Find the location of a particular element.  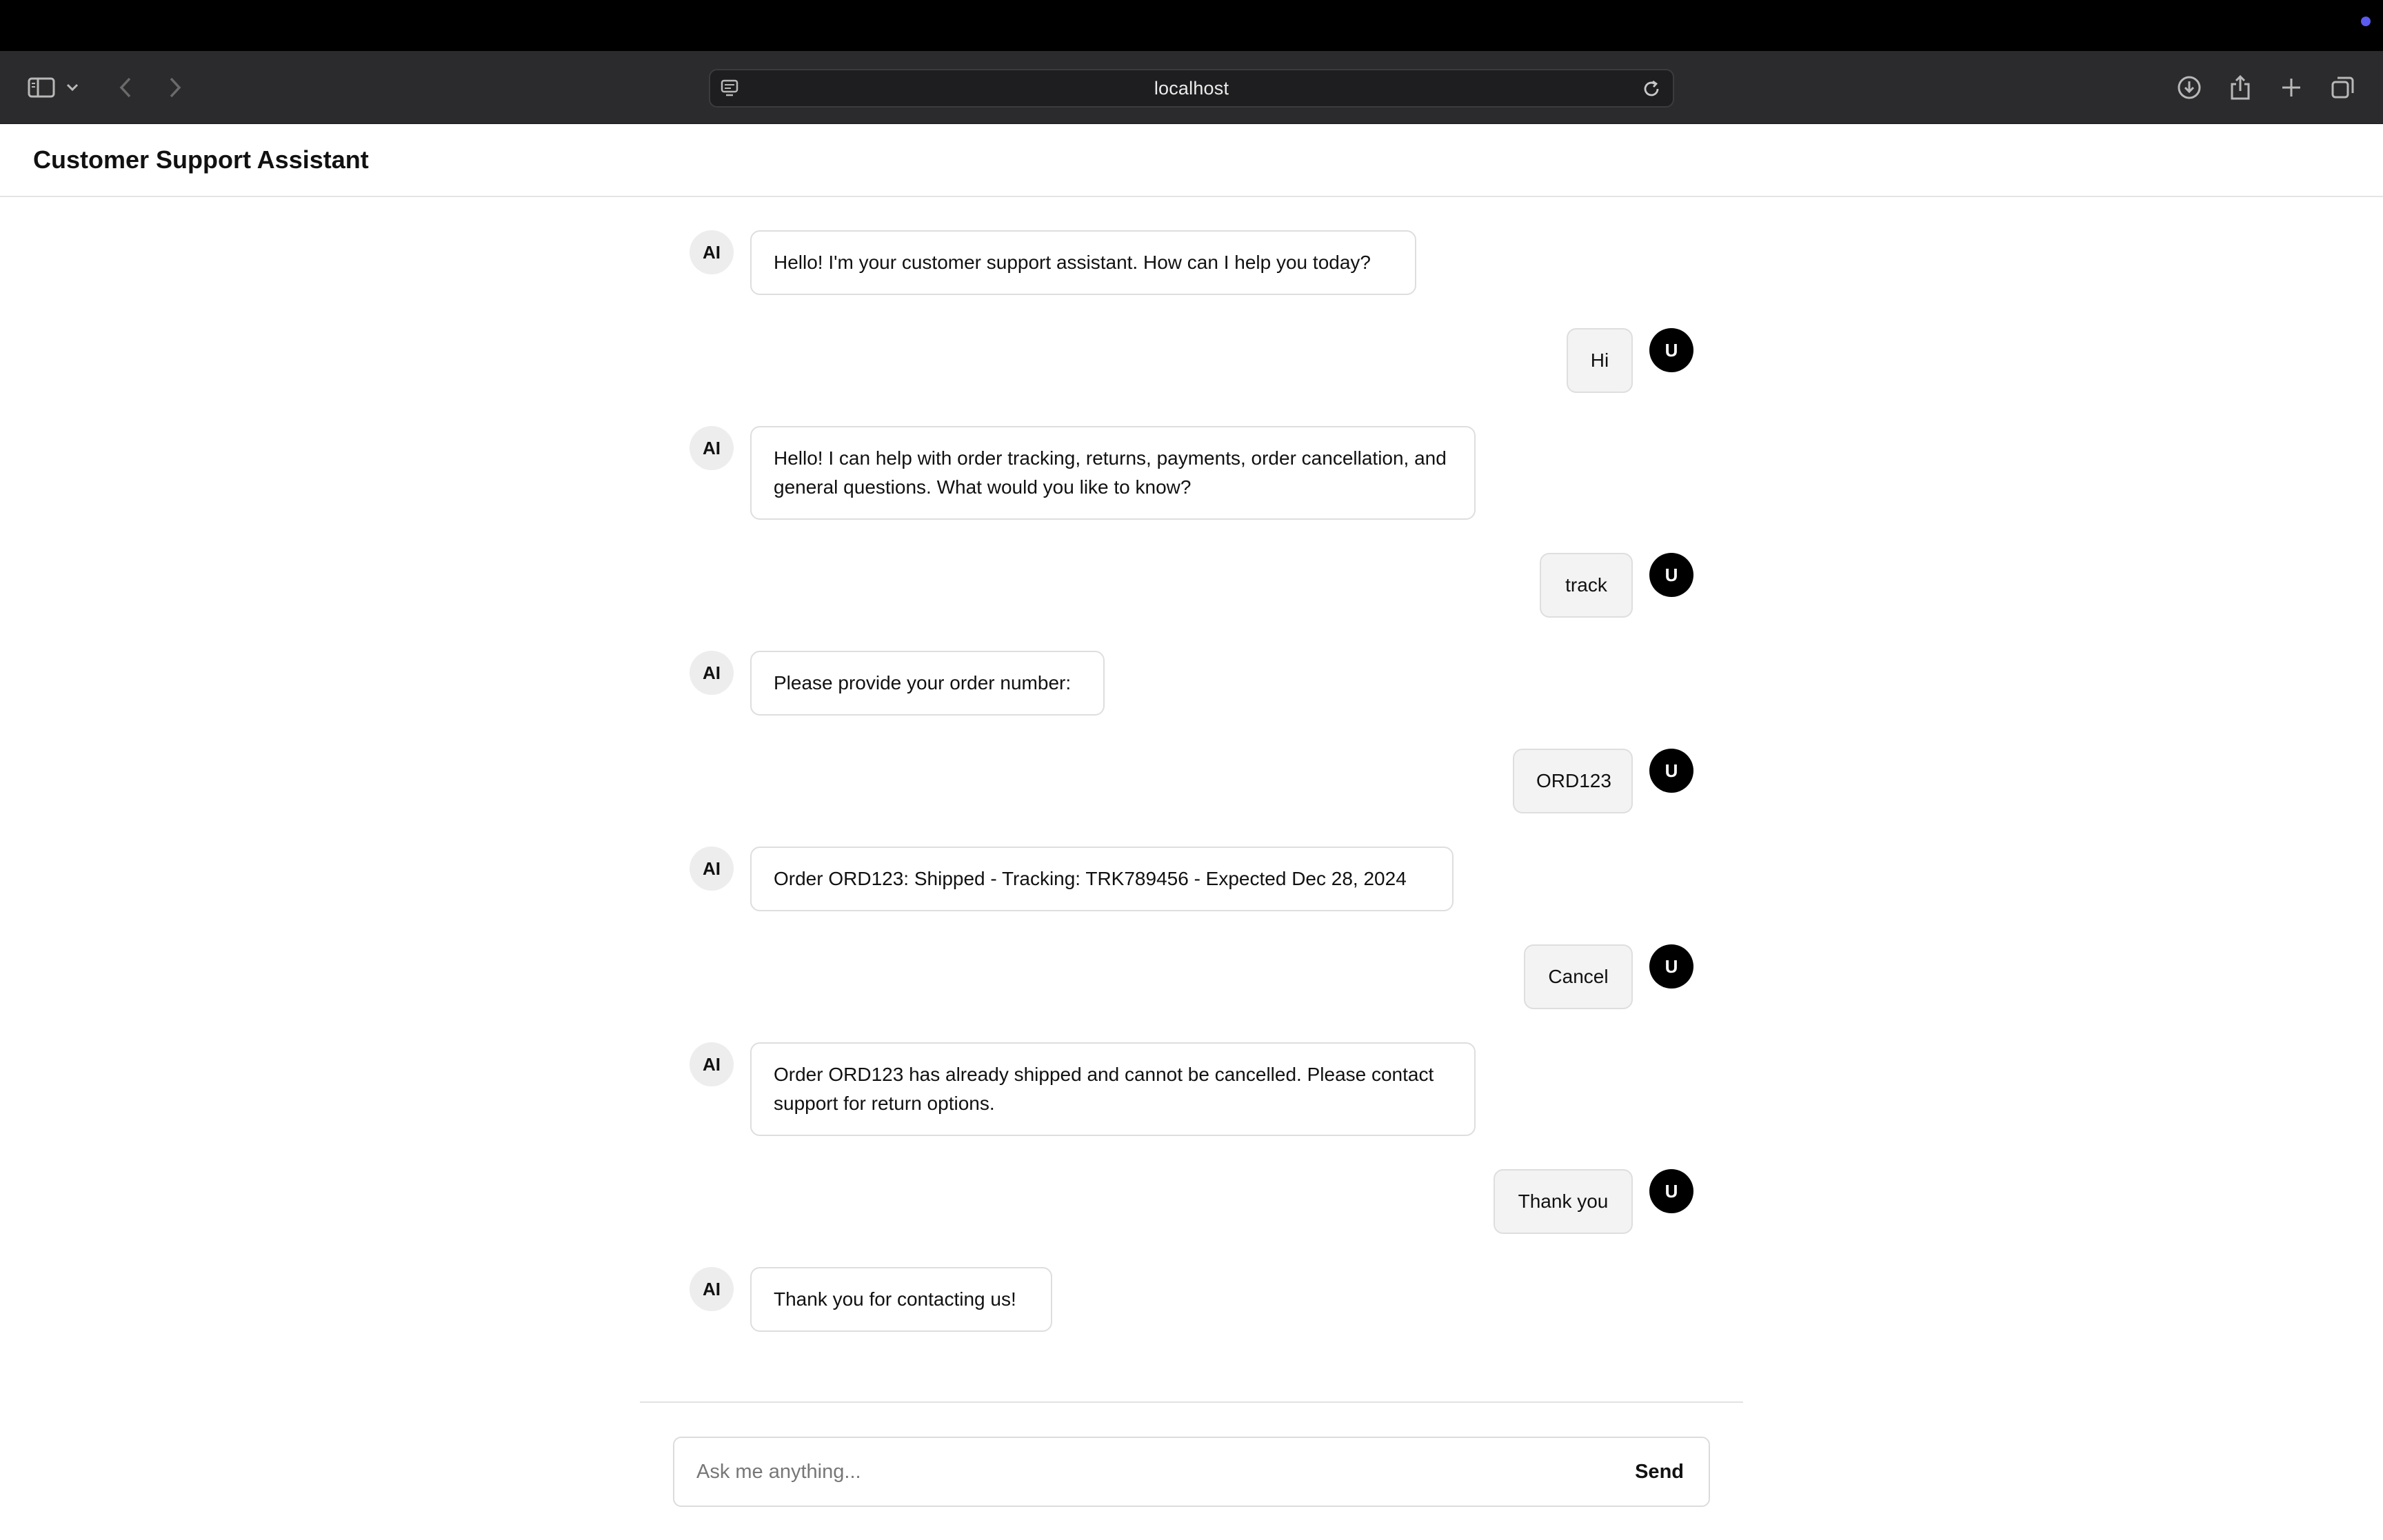

status-dot-icon is located at coordinates (2366, 22).